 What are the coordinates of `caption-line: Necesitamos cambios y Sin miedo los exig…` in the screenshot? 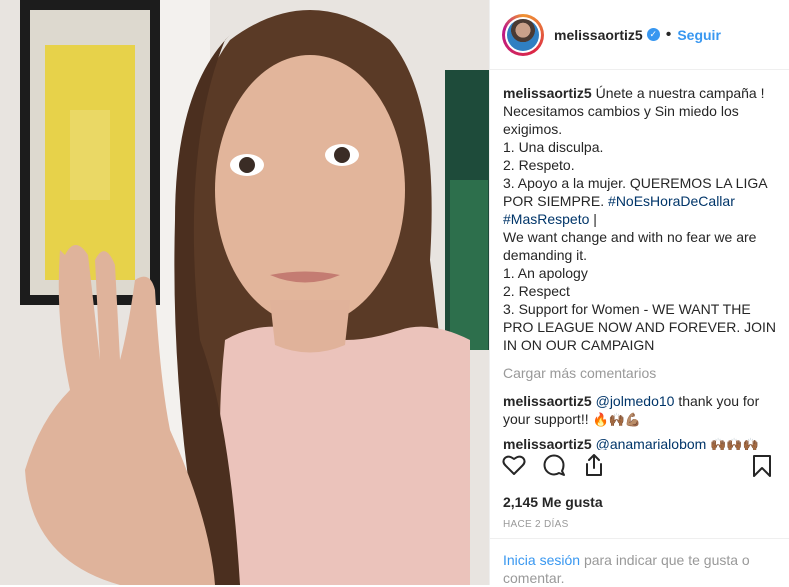 It's located at (621, 120).